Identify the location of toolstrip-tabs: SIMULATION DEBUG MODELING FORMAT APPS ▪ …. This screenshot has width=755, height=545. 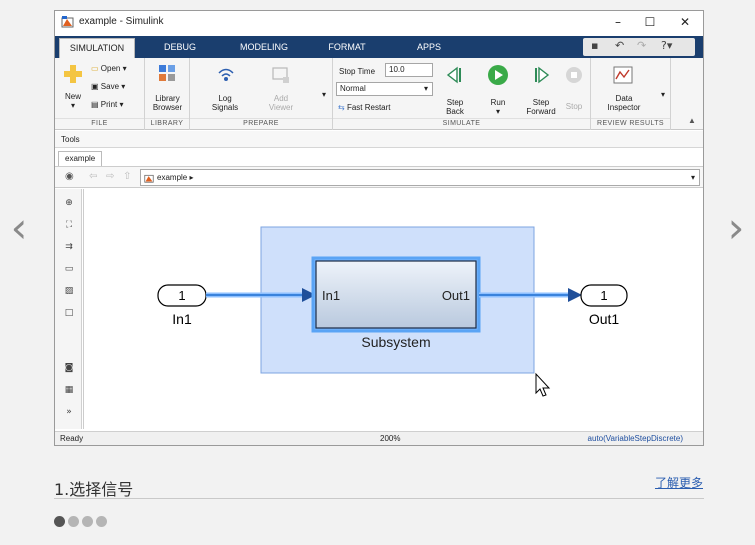
(379, 47).